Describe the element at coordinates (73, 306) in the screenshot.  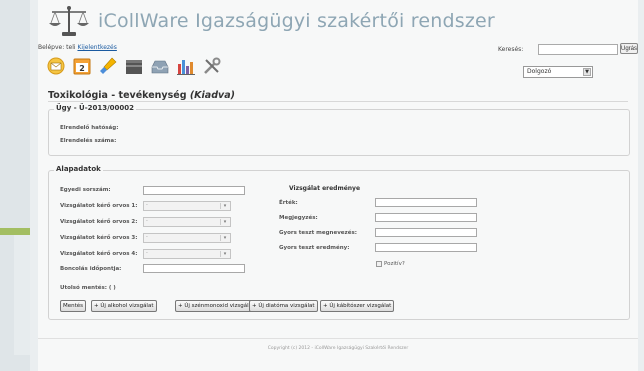
I see `save-button: Mentés` at that location.